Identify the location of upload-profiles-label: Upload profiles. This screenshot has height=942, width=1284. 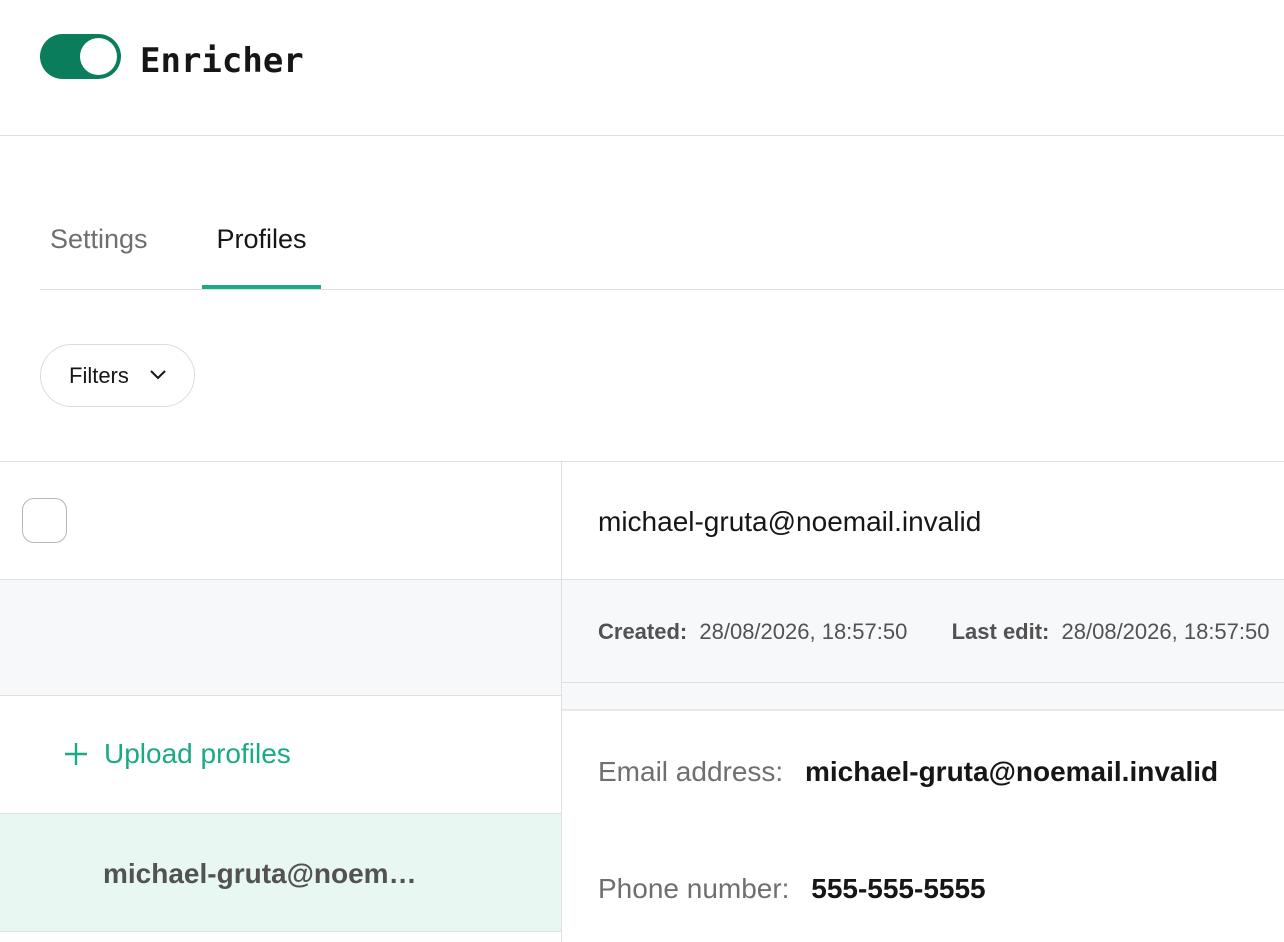
(197, 753).